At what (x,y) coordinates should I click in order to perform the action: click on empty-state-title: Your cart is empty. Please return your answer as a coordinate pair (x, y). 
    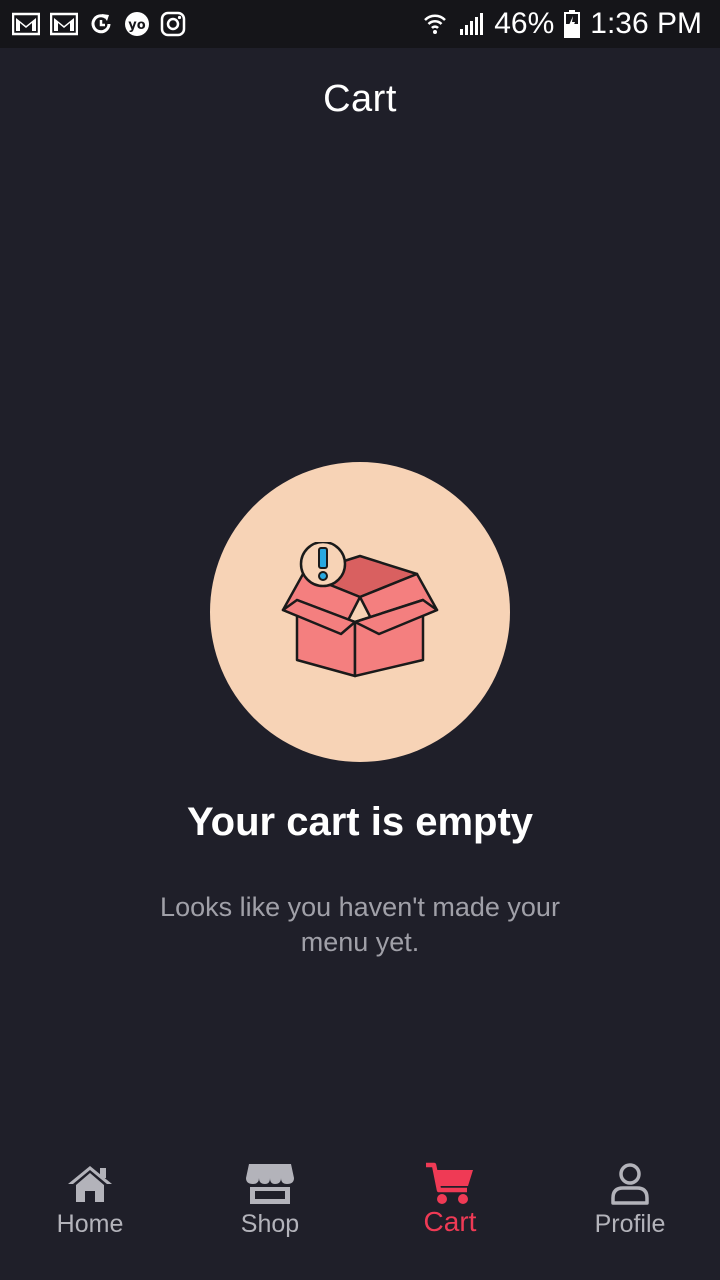
    Looking at the image, I should click on (360, 822).